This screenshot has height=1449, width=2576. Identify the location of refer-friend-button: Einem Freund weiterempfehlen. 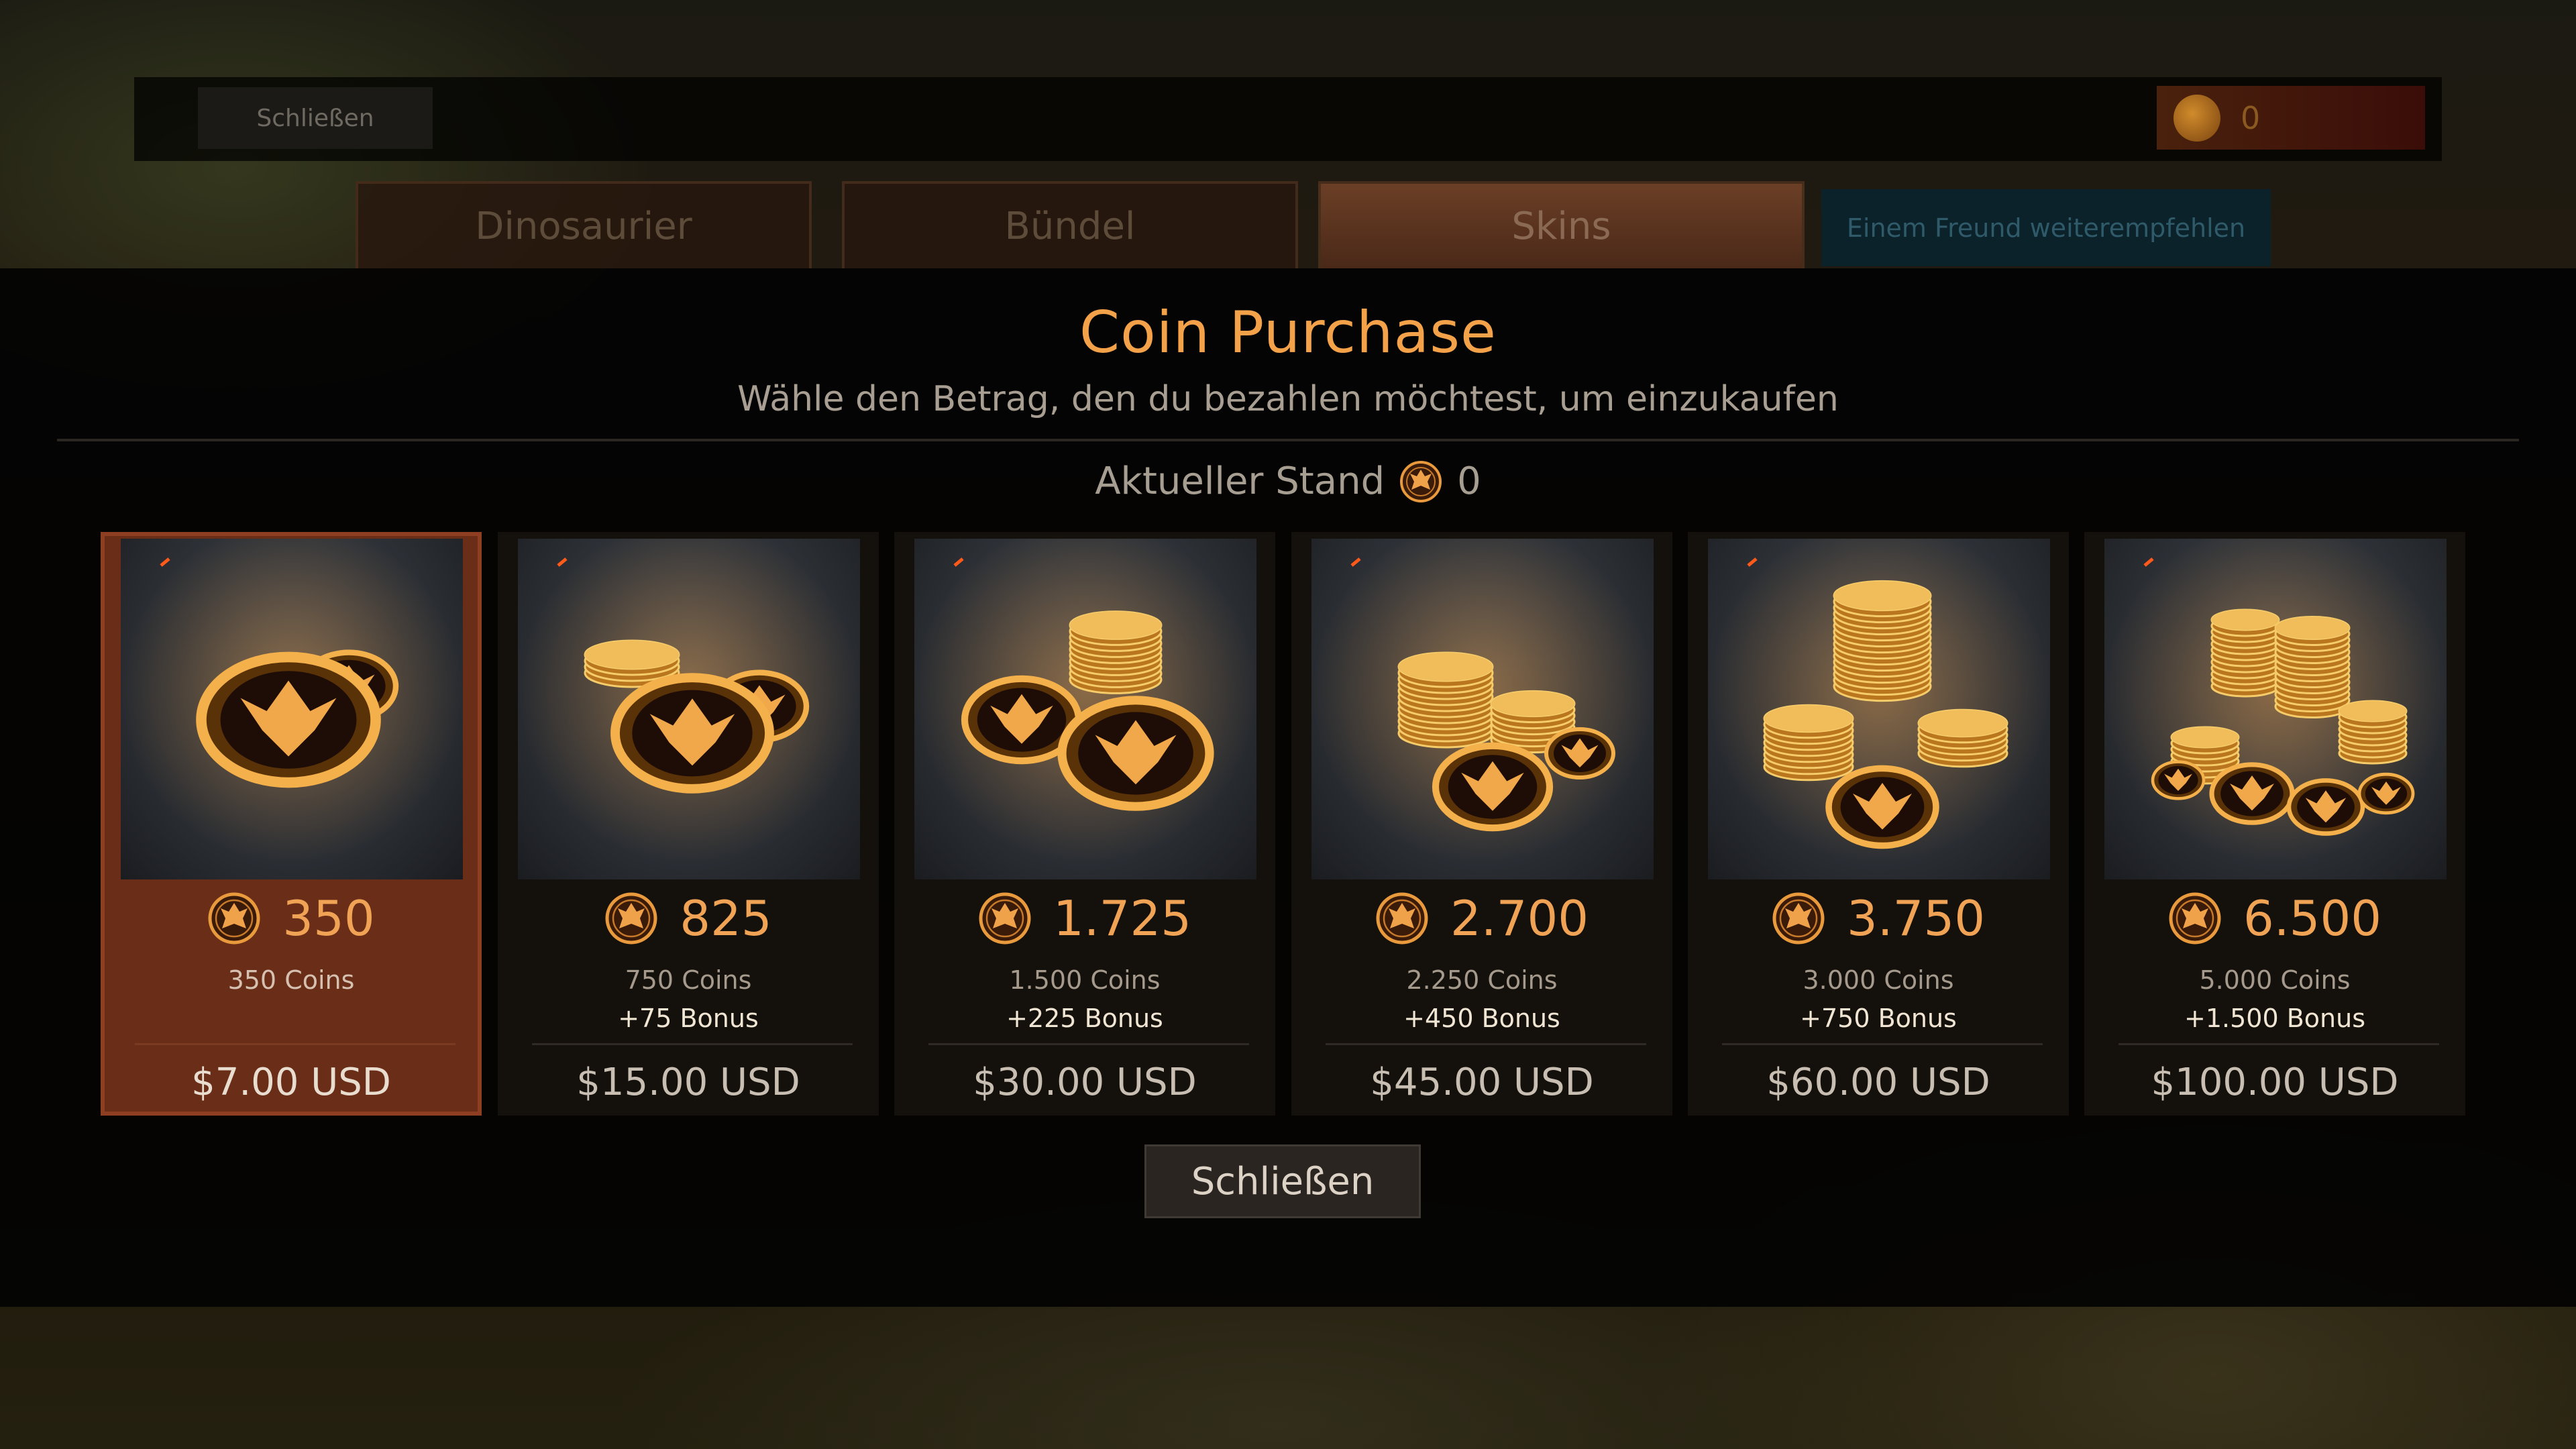
(2046, 227).